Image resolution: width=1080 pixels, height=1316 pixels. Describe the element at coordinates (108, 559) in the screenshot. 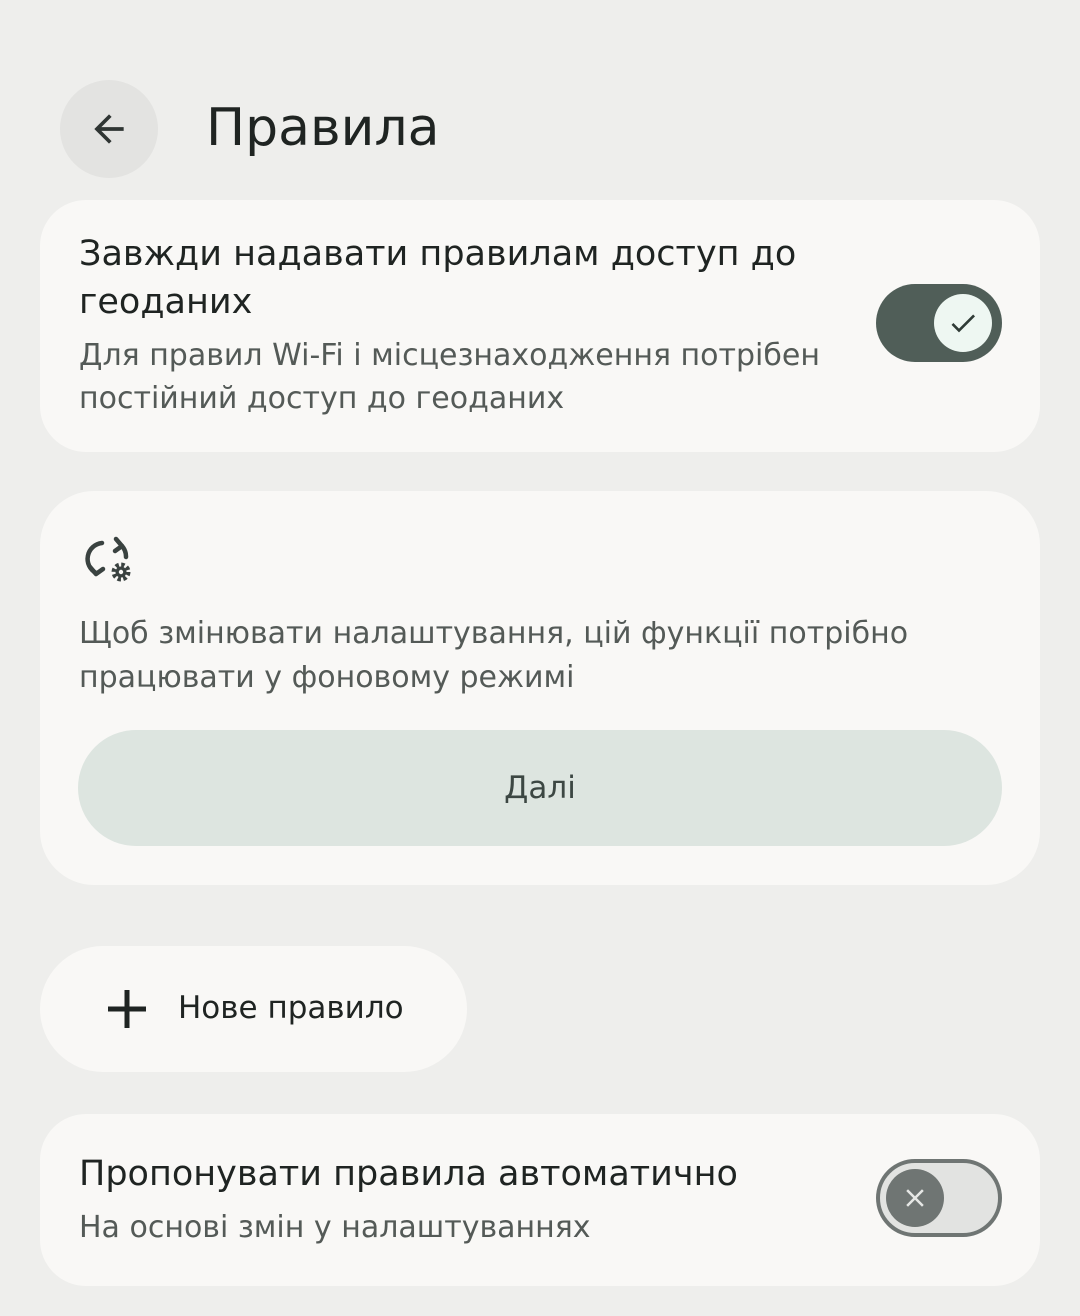

I see `sync-settings-icon` at that location.